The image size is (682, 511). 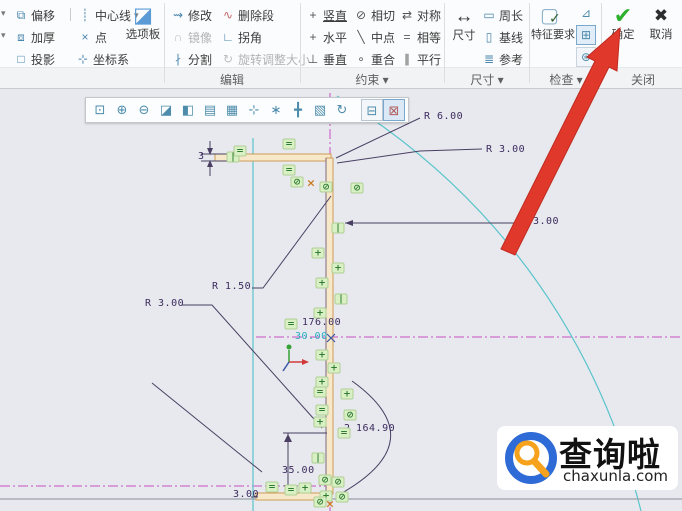 I want to click on corner-button: ∟ 拐角, so click(x=241, y=37).